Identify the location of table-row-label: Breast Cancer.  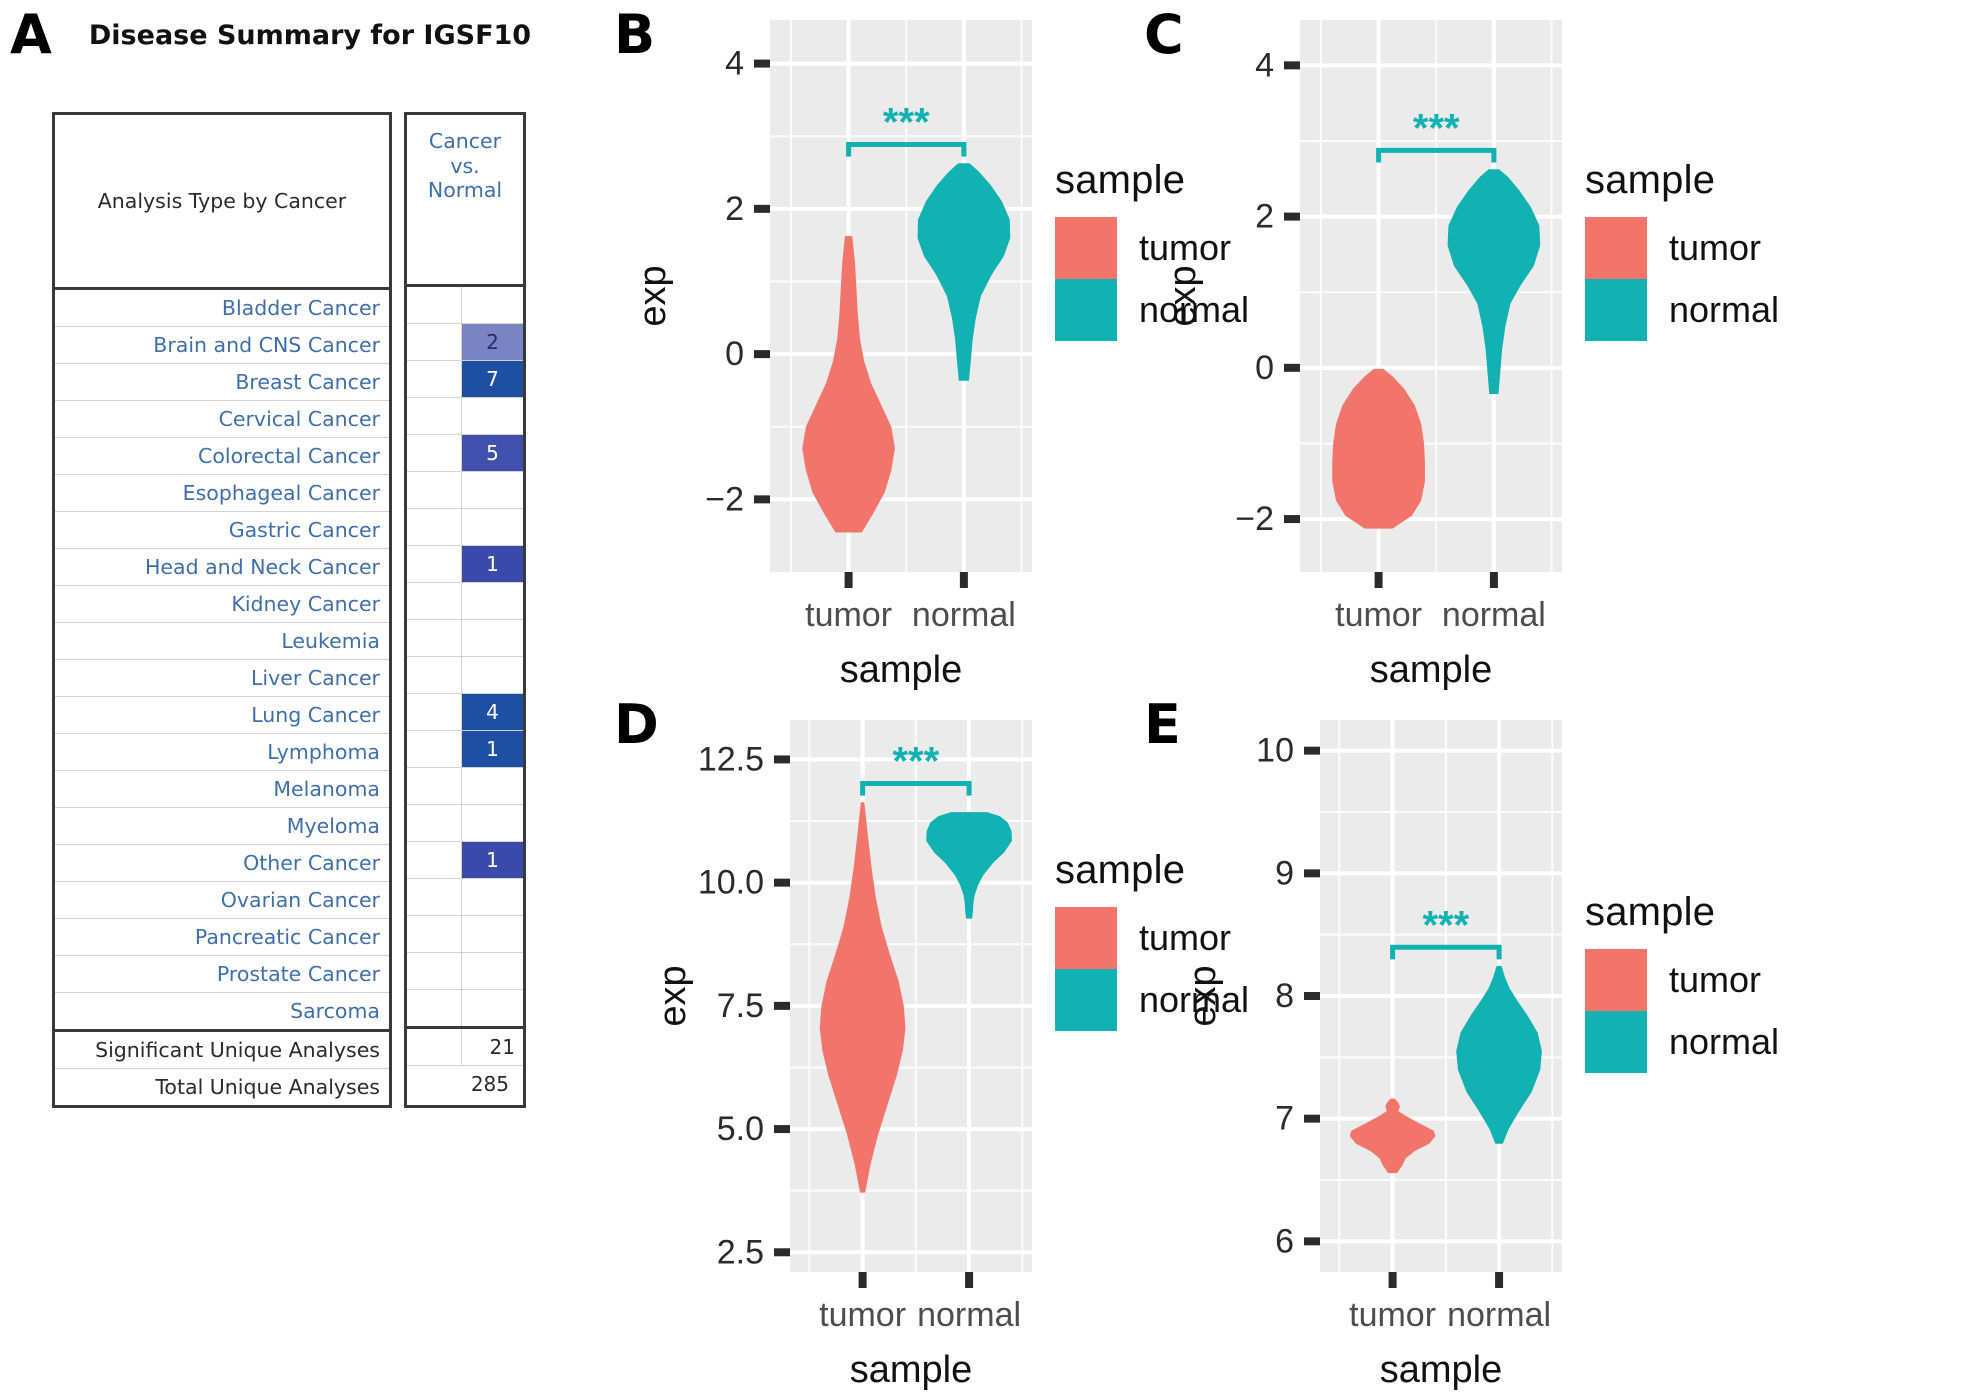
(222, 382).